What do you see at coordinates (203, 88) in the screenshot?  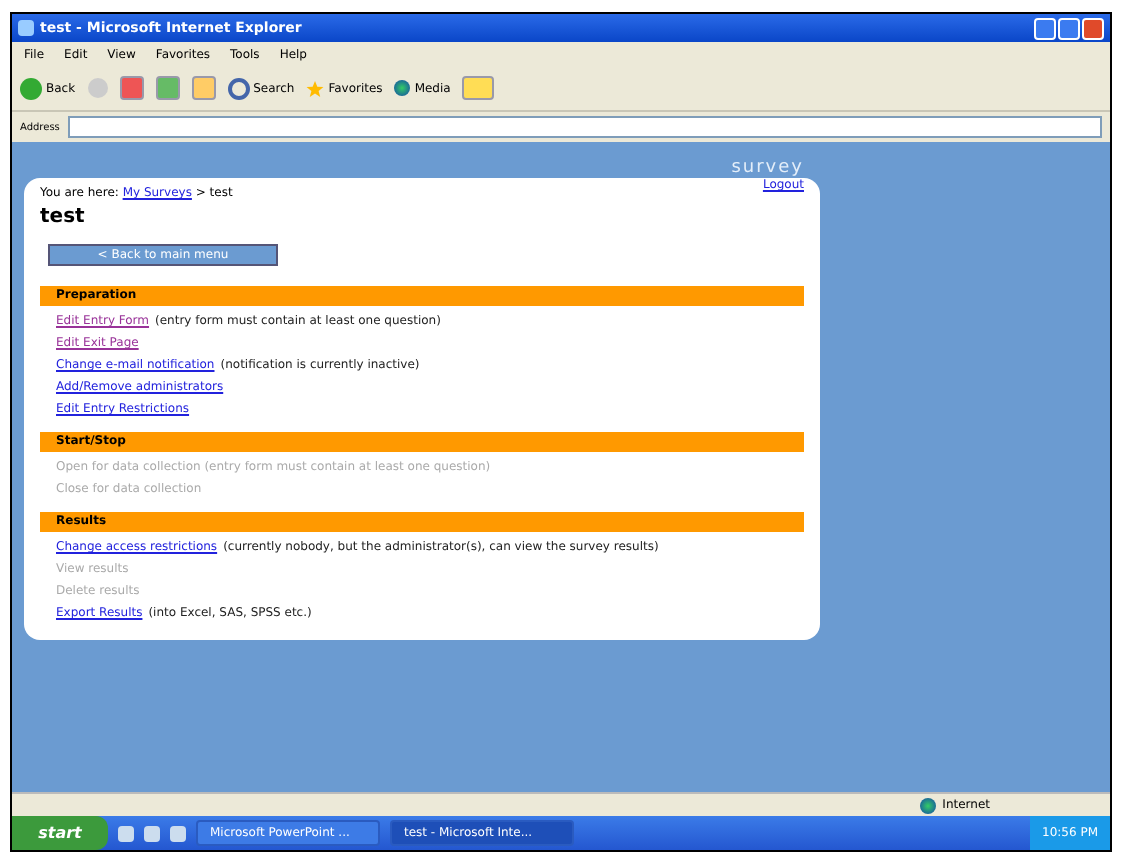 I see `home-icon` at bounding box center [203, 88].